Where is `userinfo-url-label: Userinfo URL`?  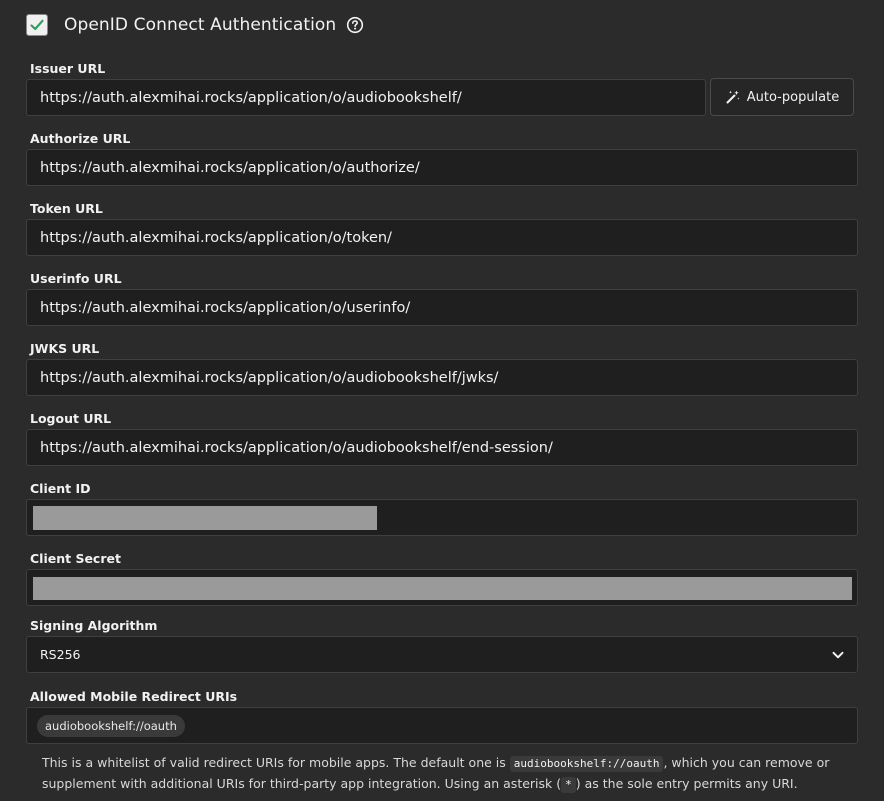 userinfo-url-label: Userinfo URL is located at coordinates (76, 278).